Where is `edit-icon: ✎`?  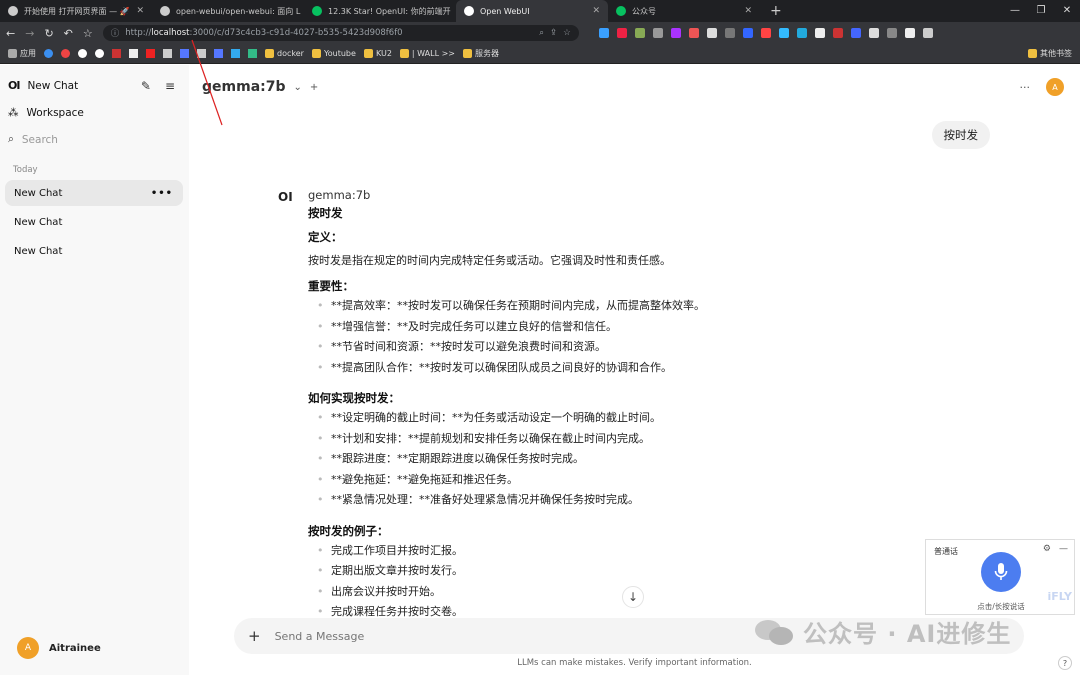 edit-icon: ✎ is located at coordinates (146, 86).